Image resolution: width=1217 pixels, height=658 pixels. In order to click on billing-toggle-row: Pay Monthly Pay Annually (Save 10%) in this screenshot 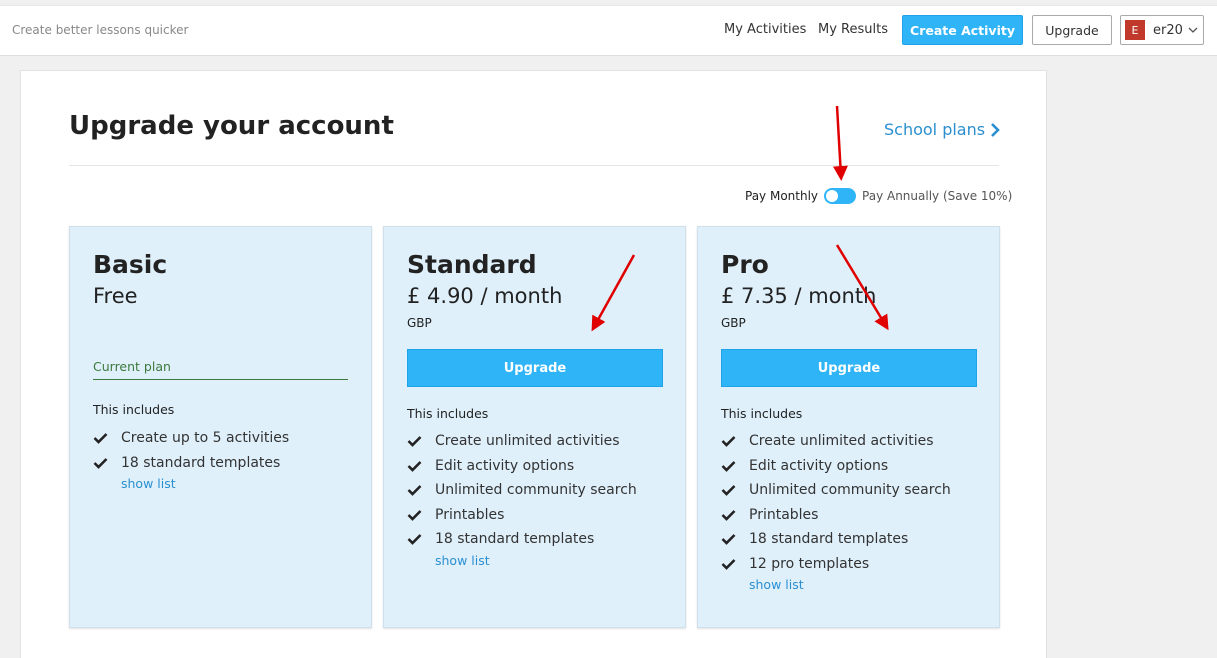, I will do `click(878, 196)`.